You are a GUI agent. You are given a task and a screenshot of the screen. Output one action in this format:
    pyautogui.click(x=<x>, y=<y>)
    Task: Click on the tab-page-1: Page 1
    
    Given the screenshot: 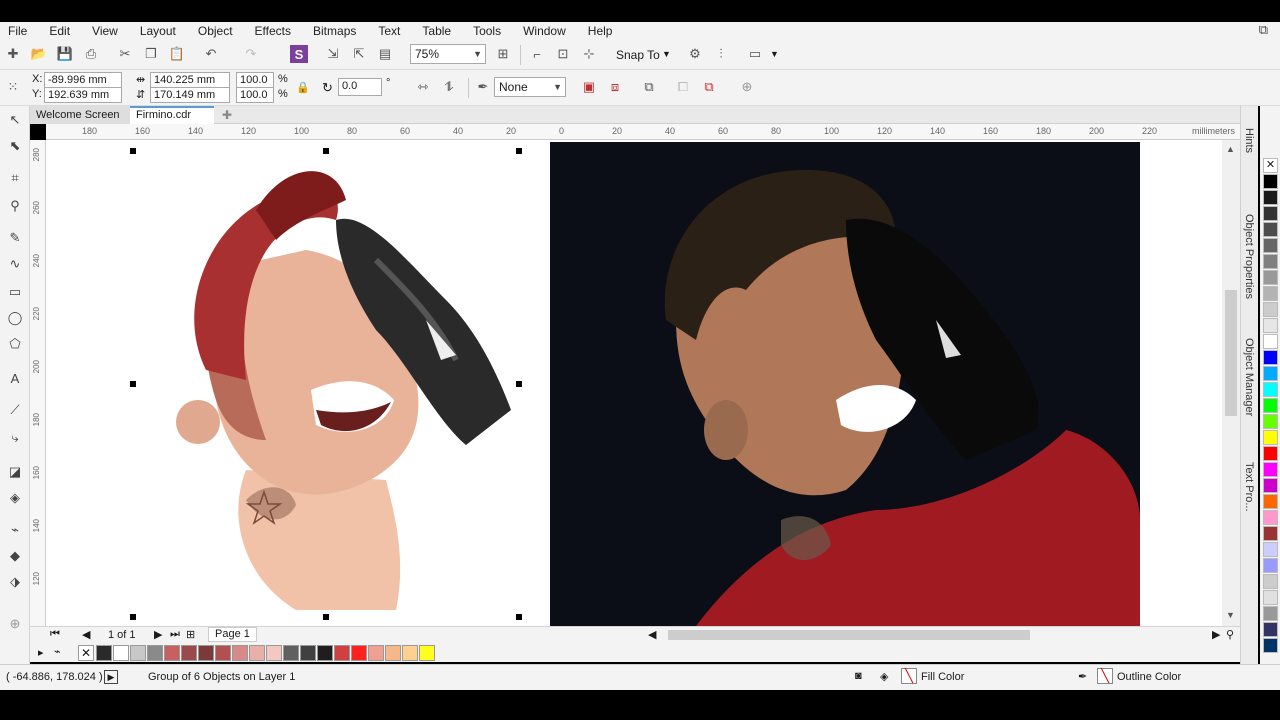 What is the action you would take?
    pyautogui.click(x=232, y=634)
    